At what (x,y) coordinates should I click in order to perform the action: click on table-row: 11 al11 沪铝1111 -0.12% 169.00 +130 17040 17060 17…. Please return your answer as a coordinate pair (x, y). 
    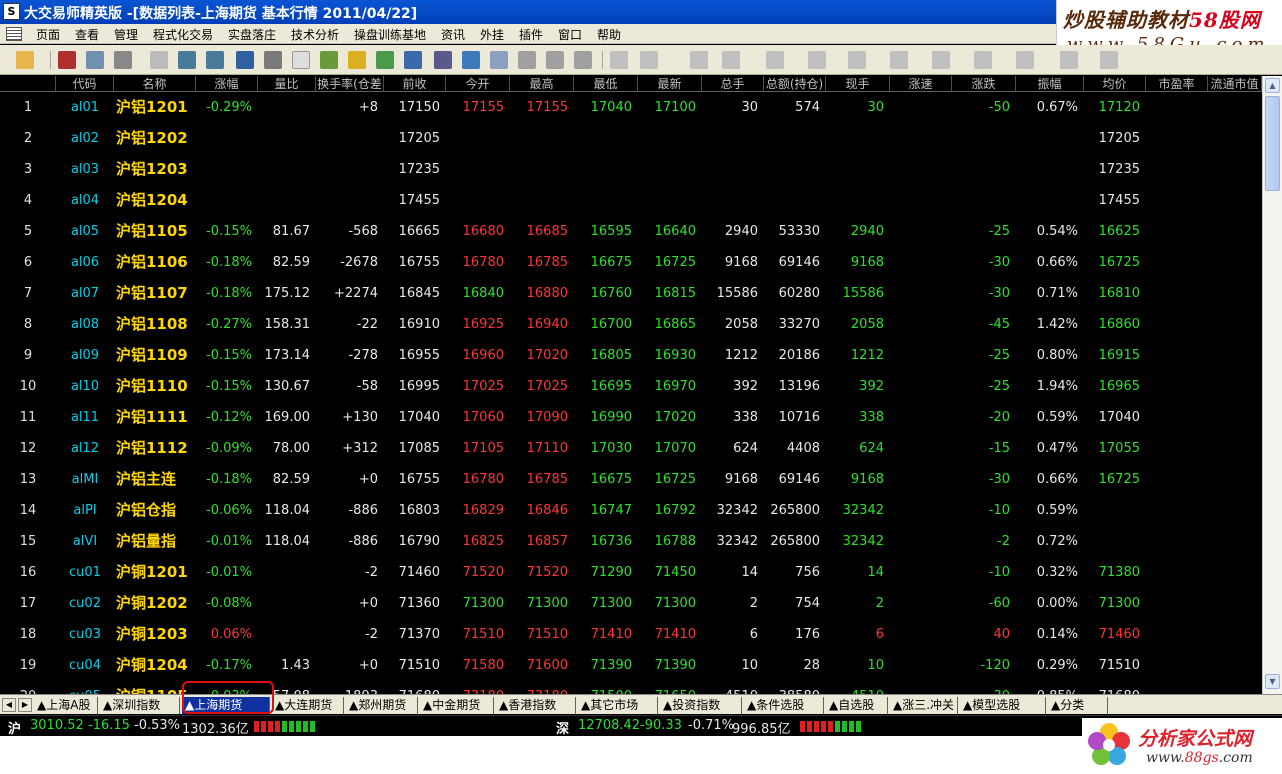
    Looking at the image, I should click on (631, 417).